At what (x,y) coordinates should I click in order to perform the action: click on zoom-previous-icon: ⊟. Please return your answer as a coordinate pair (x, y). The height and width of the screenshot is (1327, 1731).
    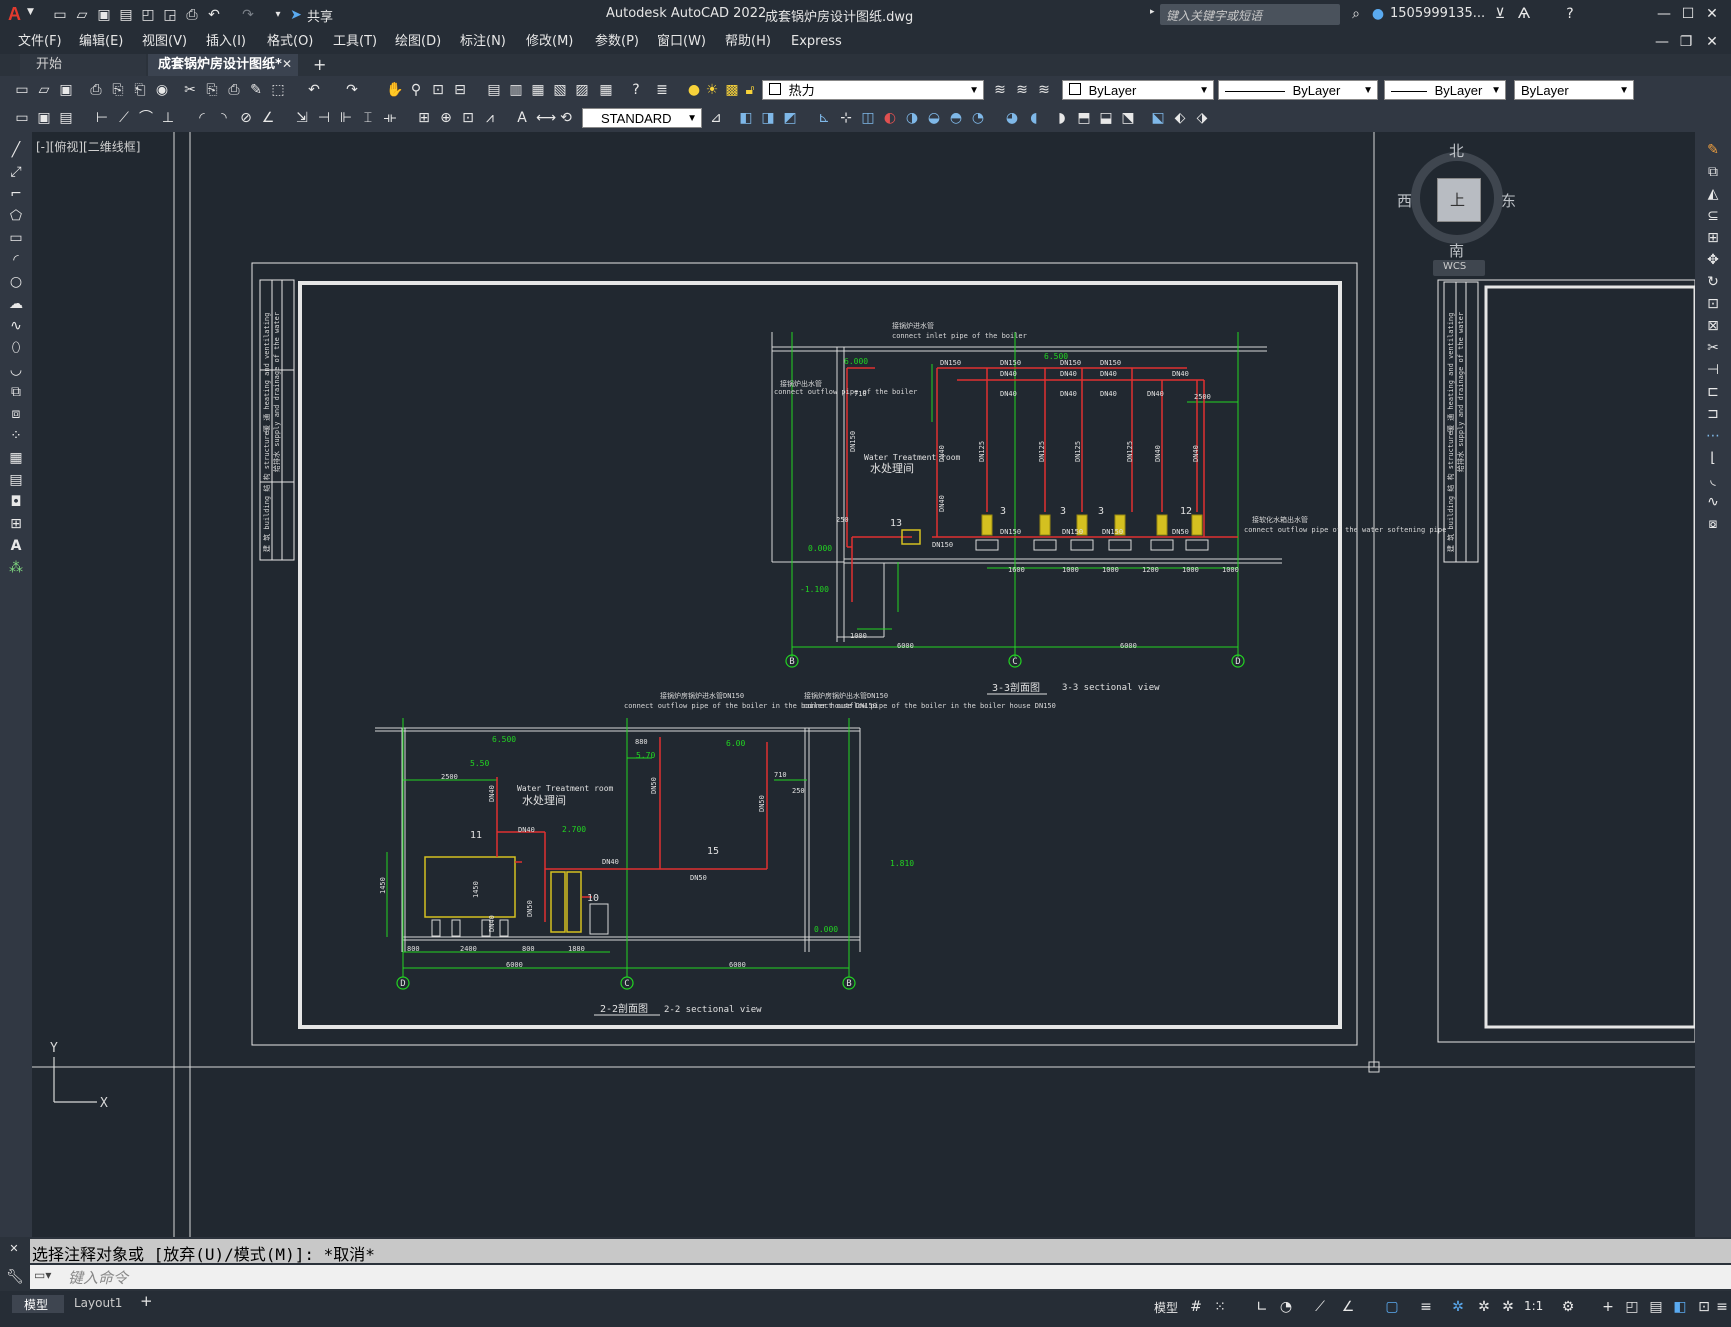
    Looking at the image, I should click on (460, 90).